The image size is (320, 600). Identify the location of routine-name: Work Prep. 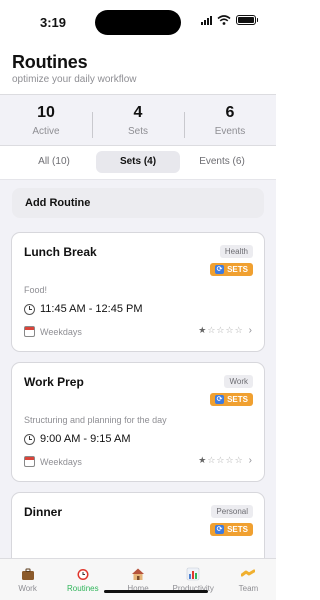
(54, 382).